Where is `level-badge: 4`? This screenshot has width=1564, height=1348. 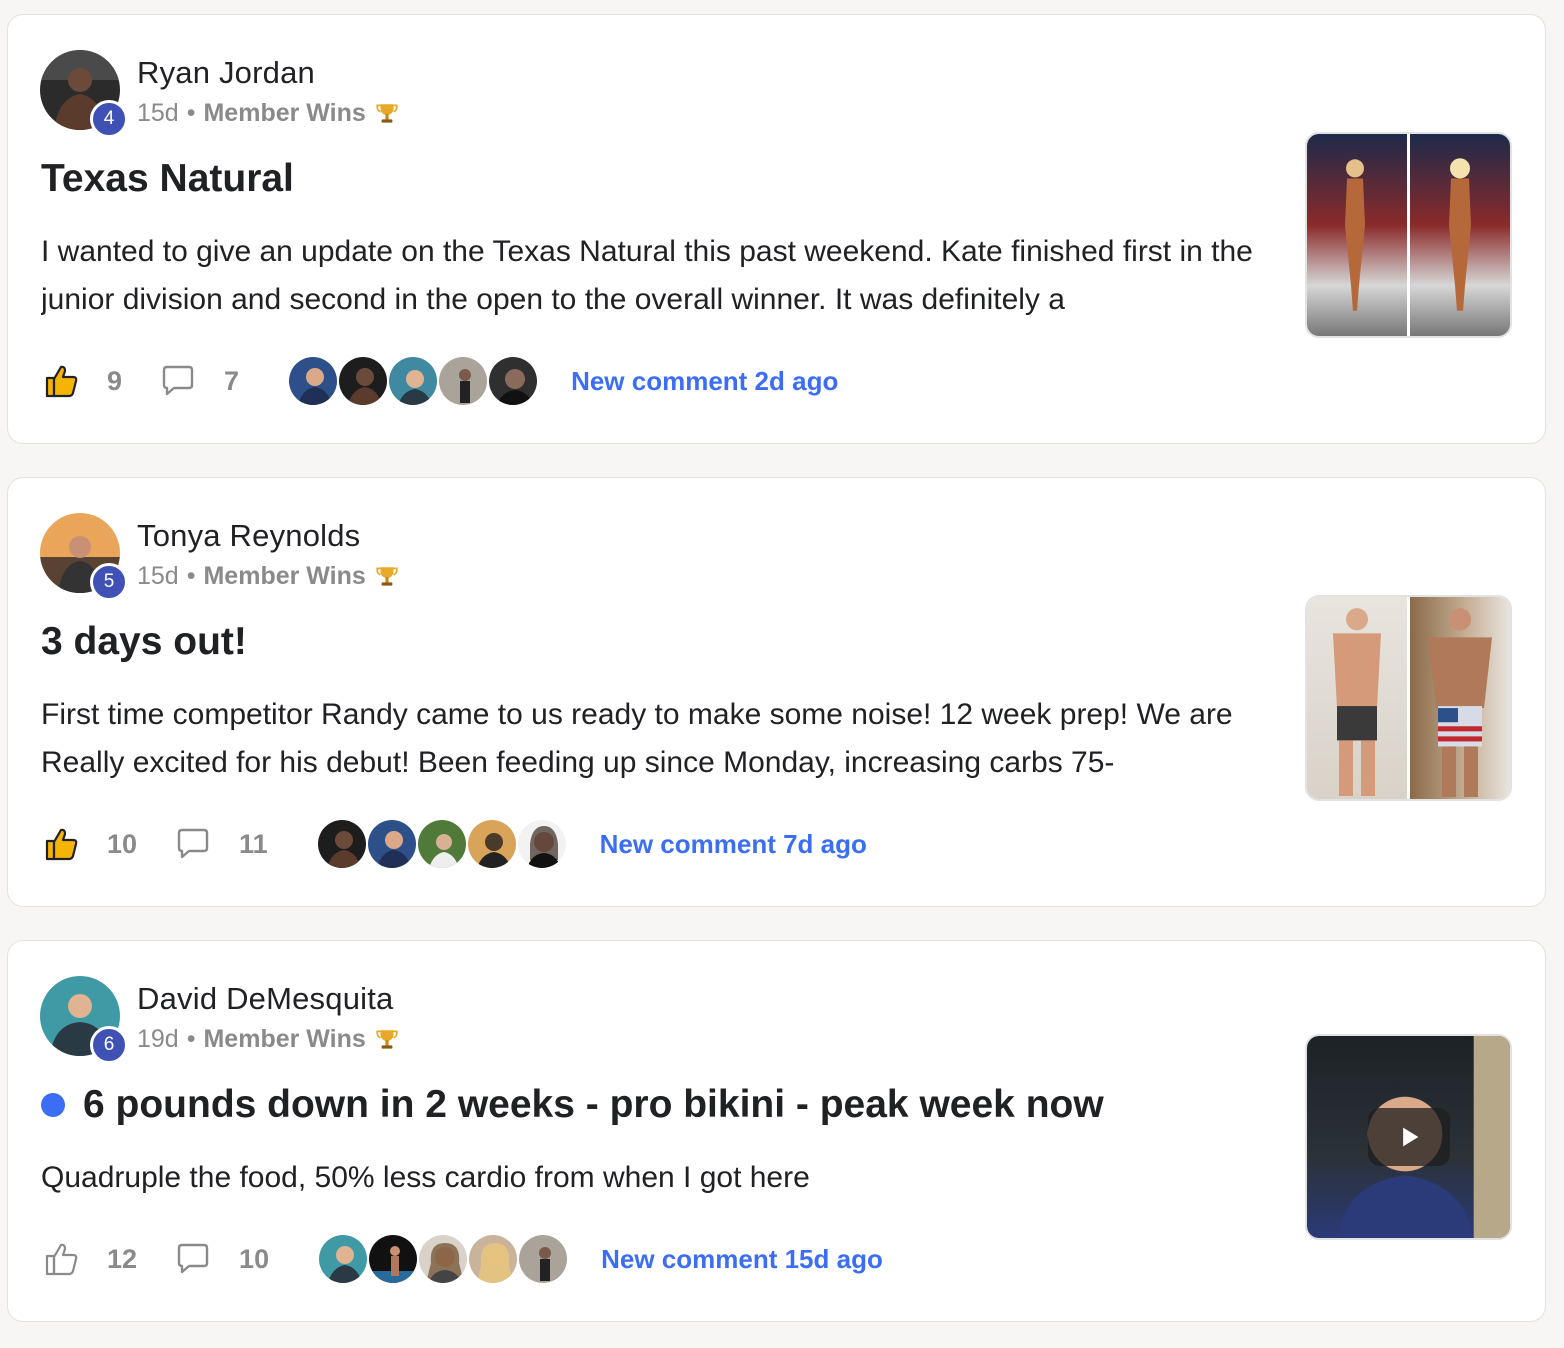 level-badge: 4 is located at coordinates (109, 119).